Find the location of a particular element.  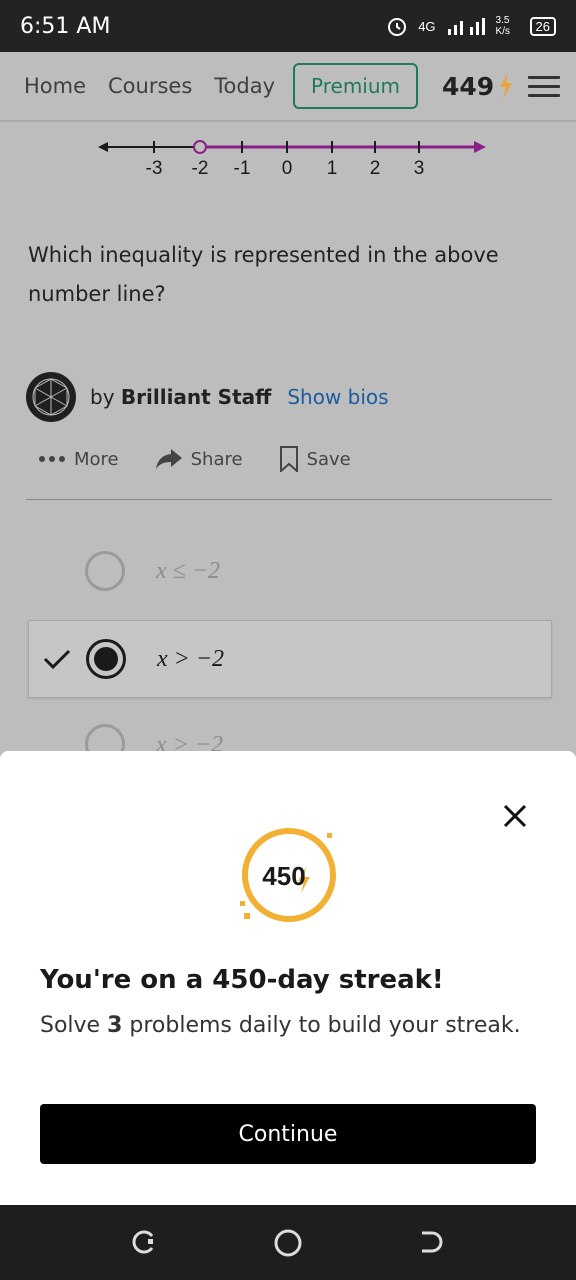

alarm-icon is located at coordinates (397, 27).